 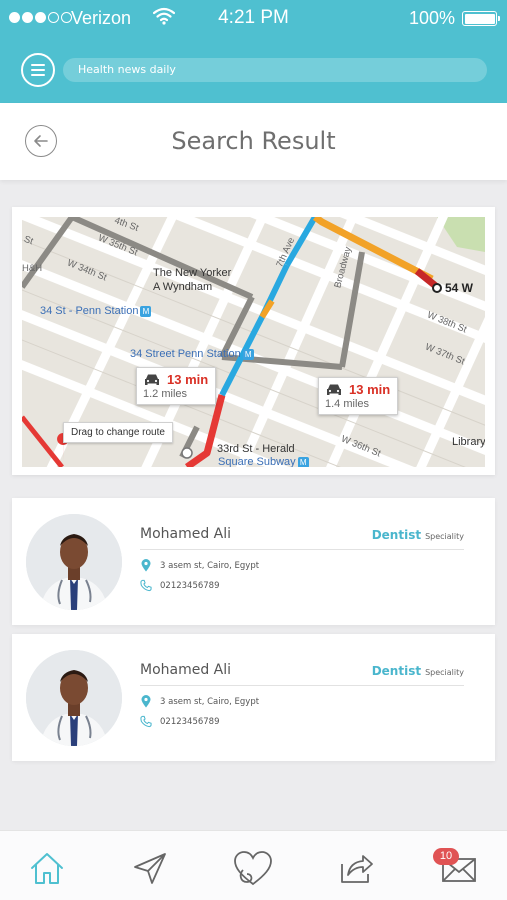 I want to click on map-station-label: 34 St - Penn Station M, so click(x=96, y=311).